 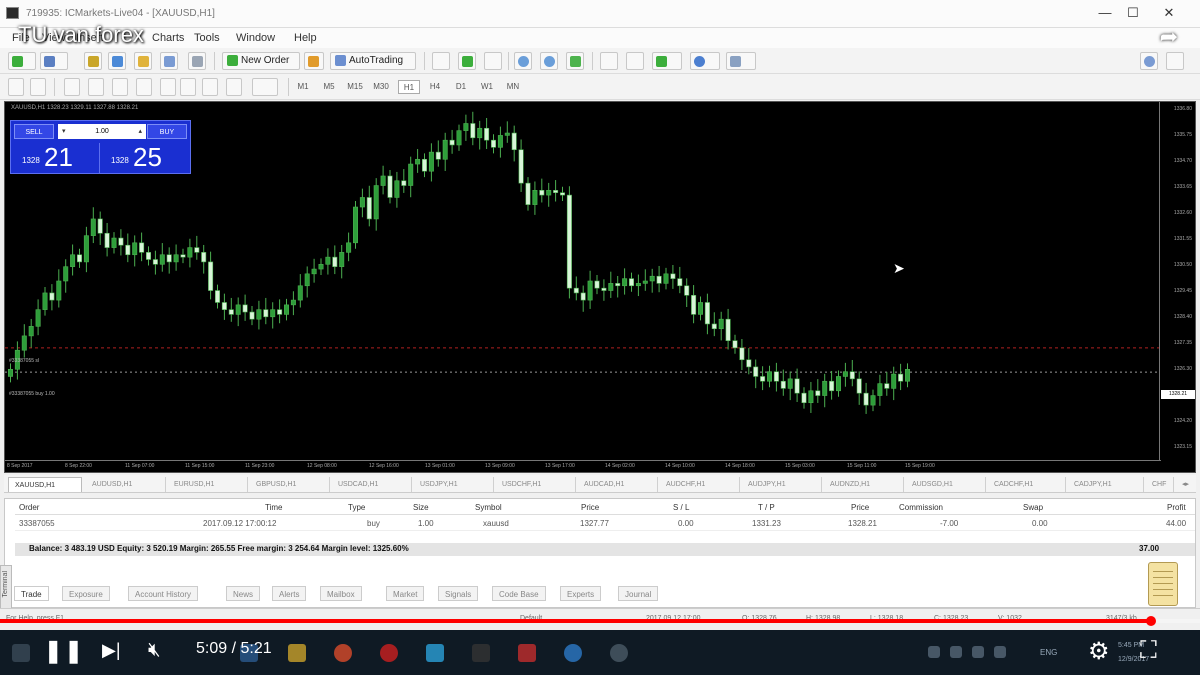 What do you see at coordinates (782, 484) in the screenshot?
I see `chart-tab-audjpy: AUDJPY,H1` at bounding box center [782, 484].